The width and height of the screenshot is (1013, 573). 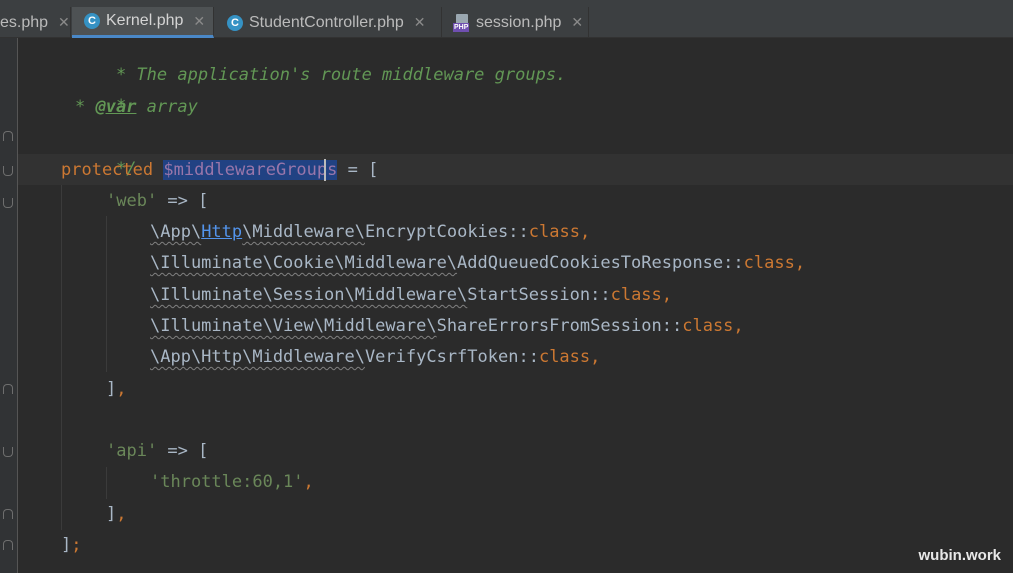 I want to click on tab-label: Kernel.php, so click(x=145, y=20).